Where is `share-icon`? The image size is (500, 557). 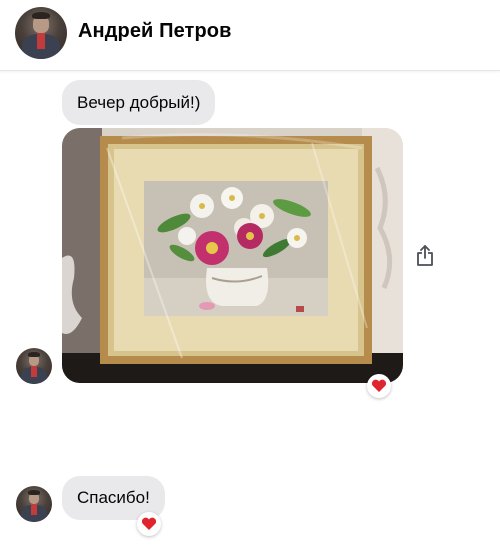
share-icon is located at coordinates (425, 255).